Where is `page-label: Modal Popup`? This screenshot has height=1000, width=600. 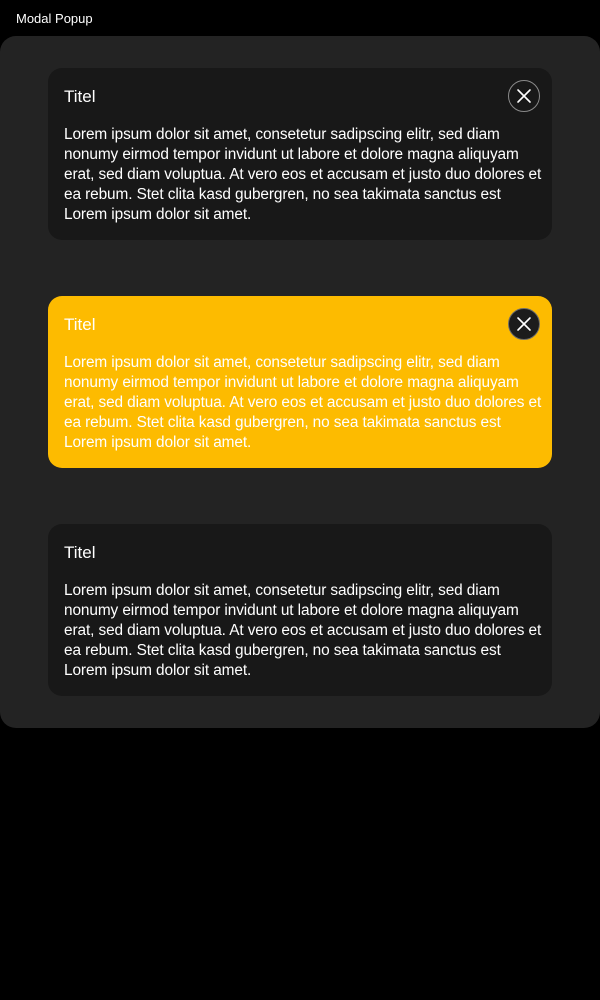
page-label: Modal Popup is located at coordinates (54, 18).